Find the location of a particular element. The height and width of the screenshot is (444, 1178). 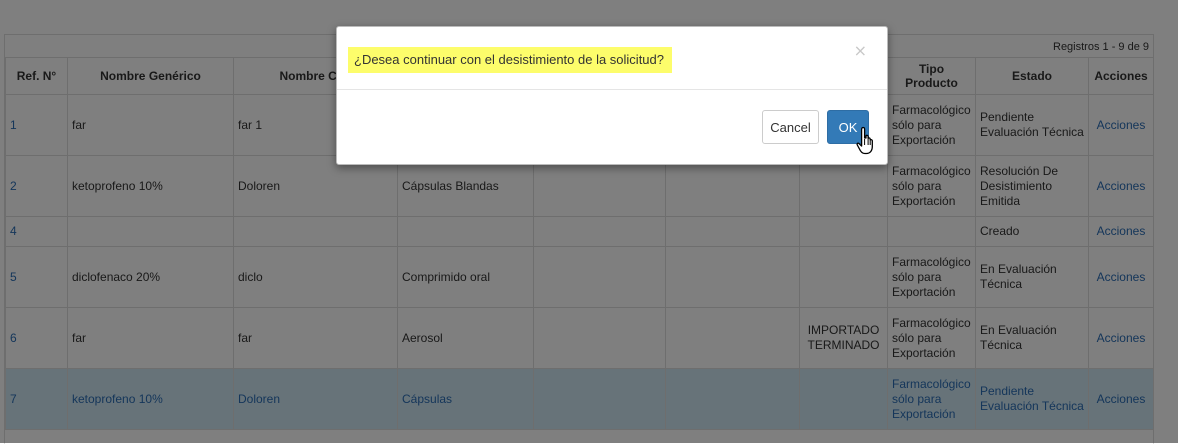

cancel-button: Cancel is located at coordinates (790, 127).